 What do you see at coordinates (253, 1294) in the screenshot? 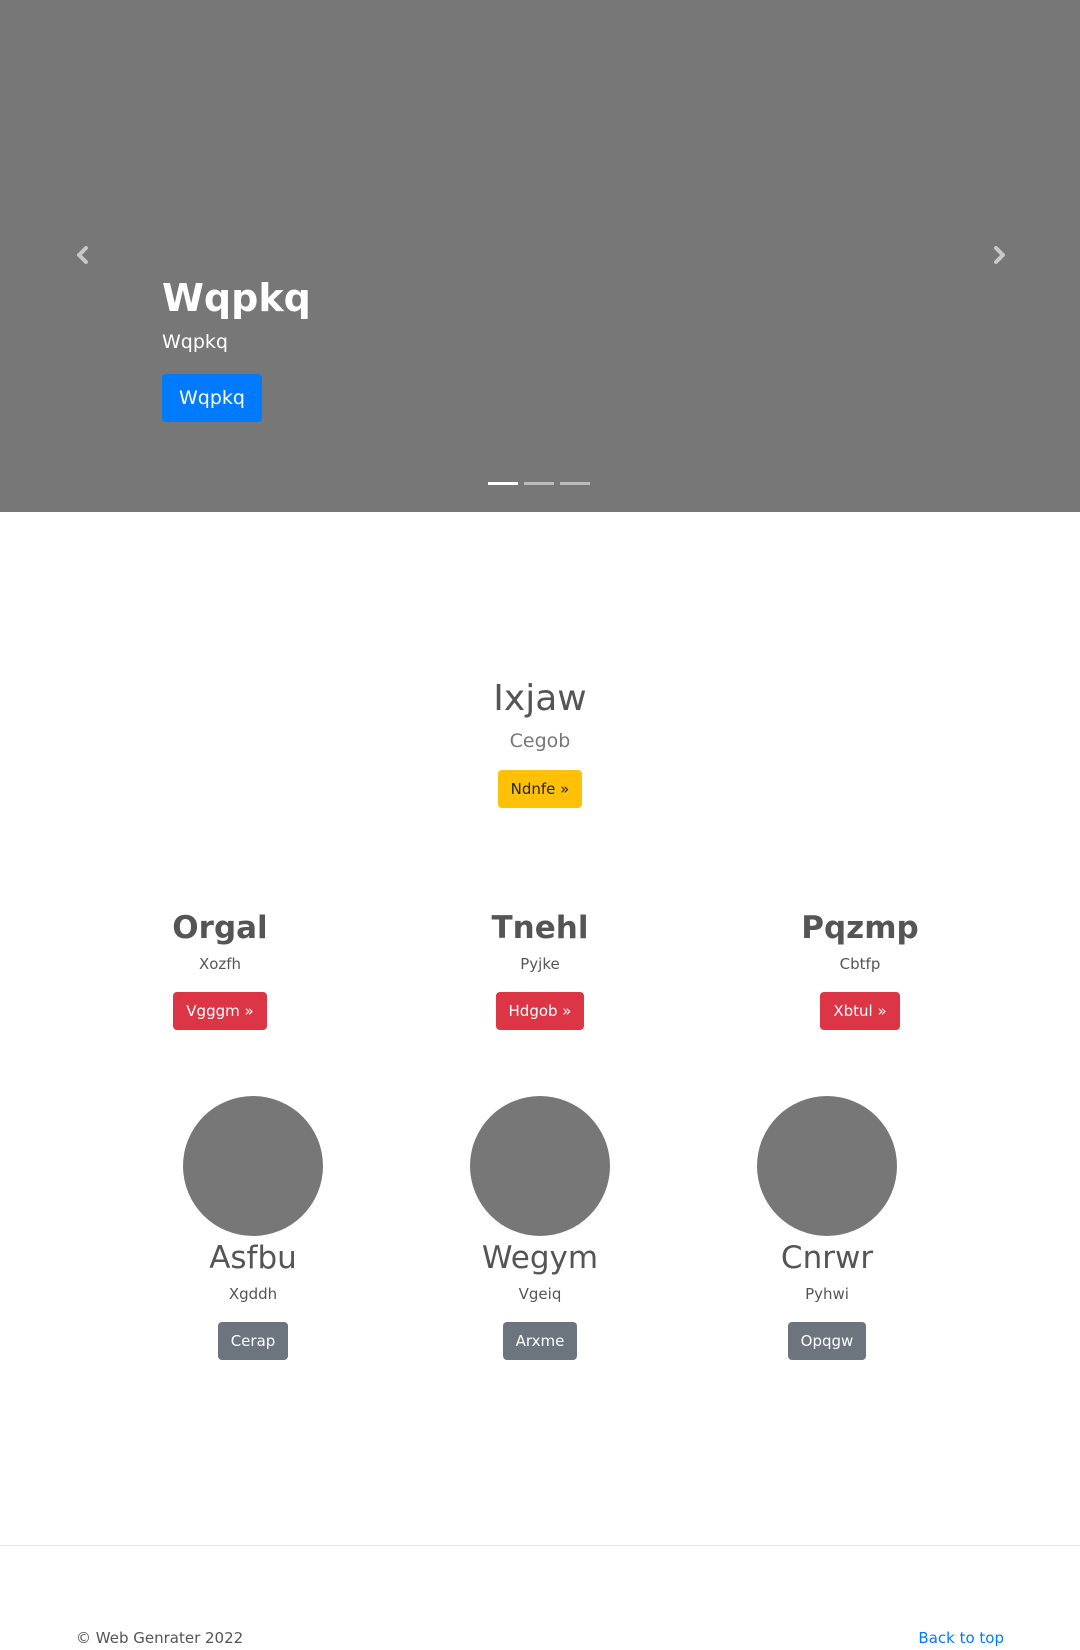
I see `circle-subtitle: Xgddh` at bounding box center [253, 1294].